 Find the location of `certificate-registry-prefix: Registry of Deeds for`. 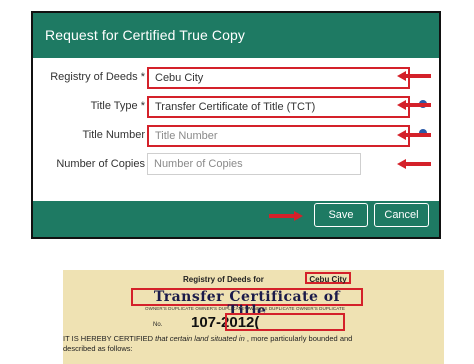

certificate-registry-prefix: Registry of Deeds for is located at coordinates (223, 279).